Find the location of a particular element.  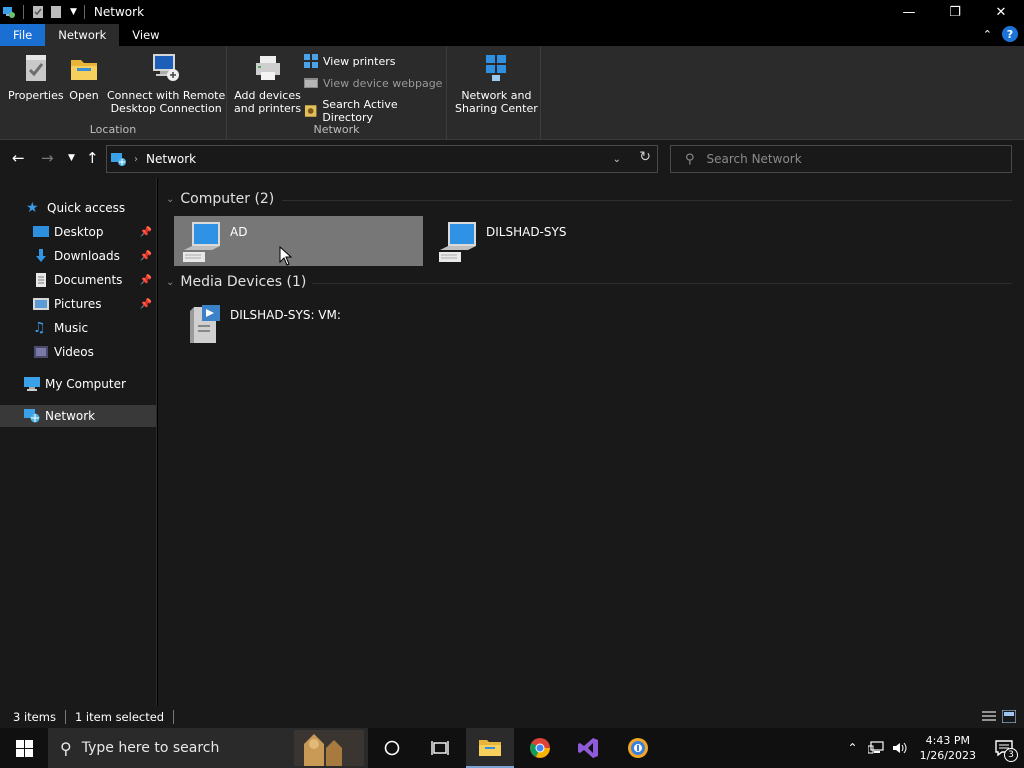

add-devices-button: Add devices and printers is located at coordinates (267, 83).